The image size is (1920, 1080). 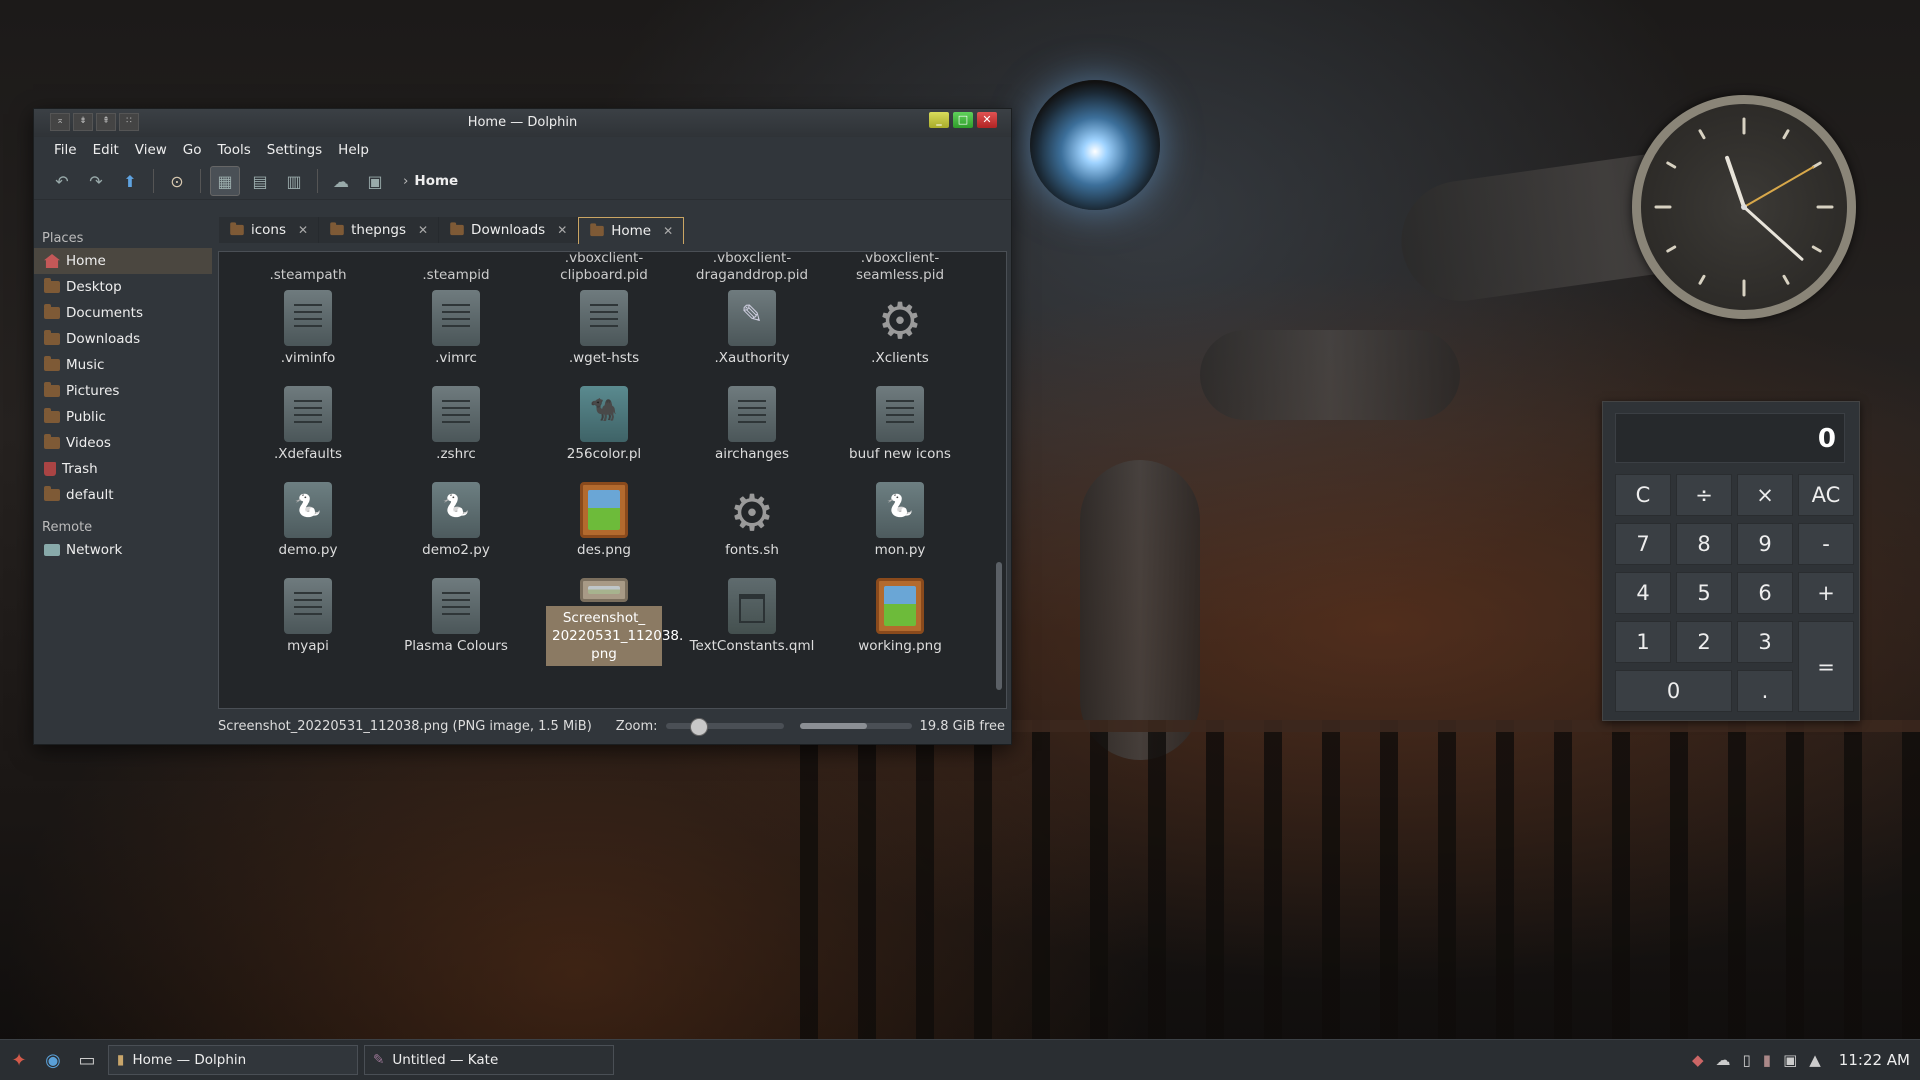 I want to click on back-icon: ↶, so click(x=62, y=181).